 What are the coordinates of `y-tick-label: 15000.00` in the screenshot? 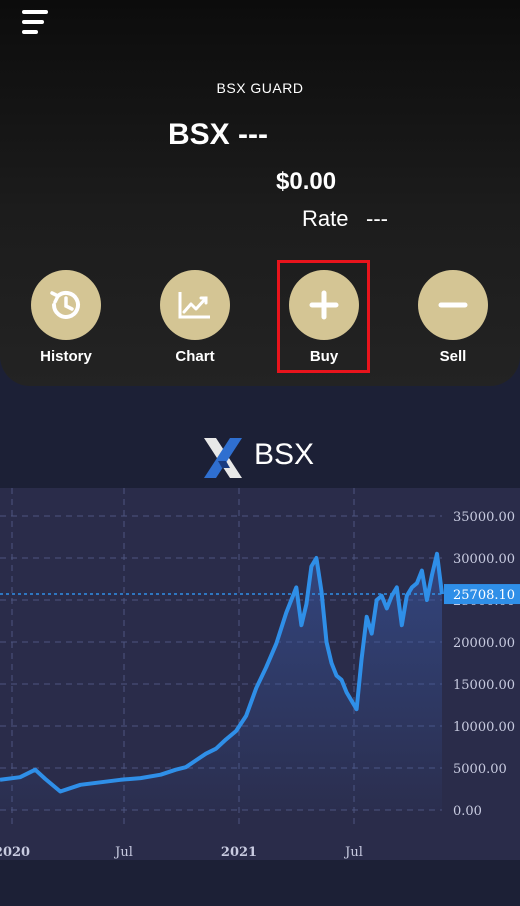 It's located at (484, 685).